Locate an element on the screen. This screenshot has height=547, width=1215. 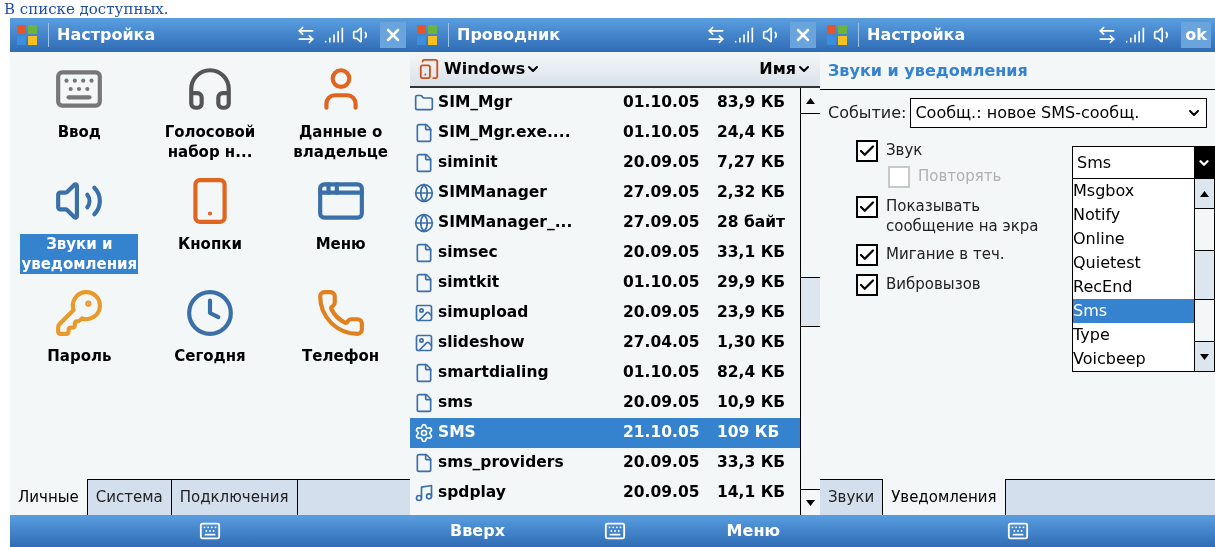
file-name: simupload is located at coordinates (484, 313).